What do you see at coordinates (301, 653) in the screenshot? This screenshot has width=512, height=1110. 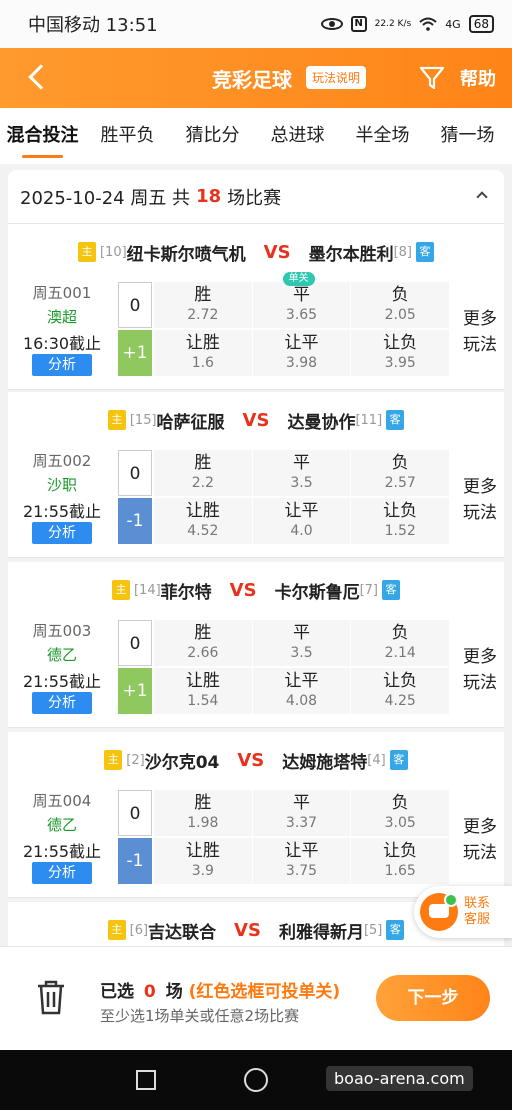 I see `odds-value: 3.5` at bounding box center [301, 653].